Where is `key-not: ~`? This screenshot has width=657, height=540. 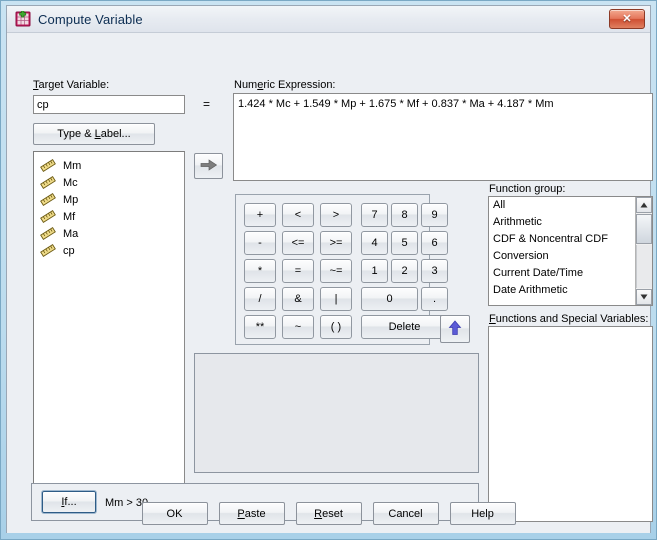
key-not: ~ is located at coordinates (298, 327).